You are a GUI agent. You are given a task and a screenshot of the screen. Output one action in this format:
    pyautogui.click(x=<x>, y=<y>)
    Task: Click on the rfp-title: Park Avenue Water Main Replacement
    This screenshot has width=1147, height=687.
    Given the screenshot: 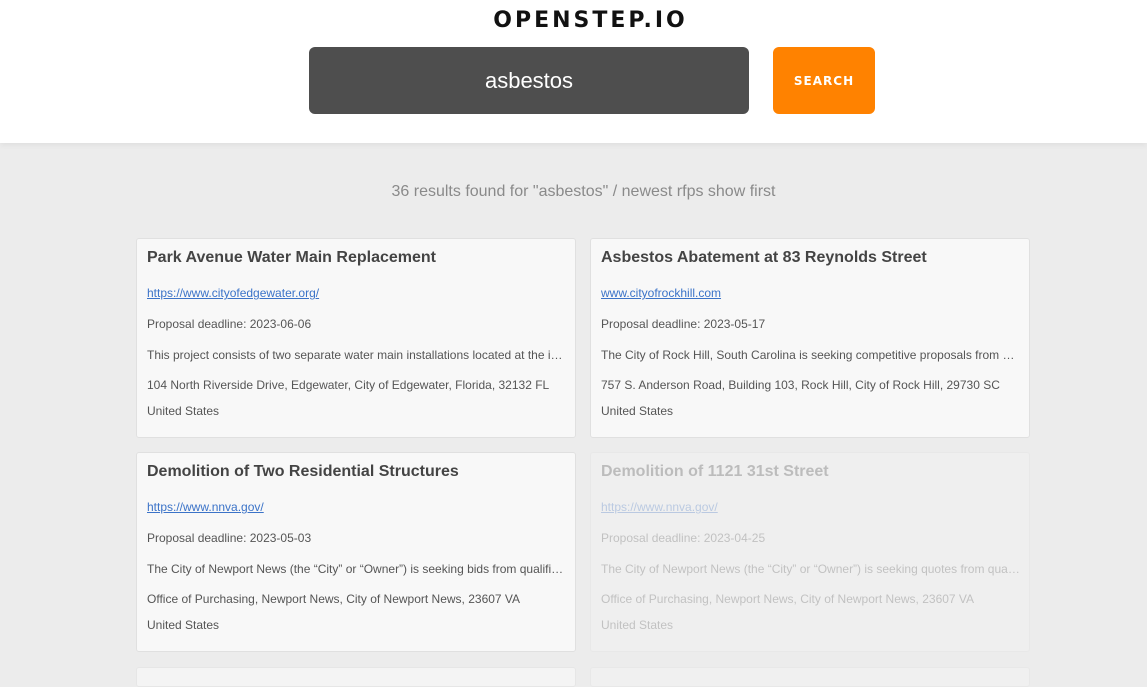 What is the action you would take?
    pyautogui.click(x=291, y=258)
    